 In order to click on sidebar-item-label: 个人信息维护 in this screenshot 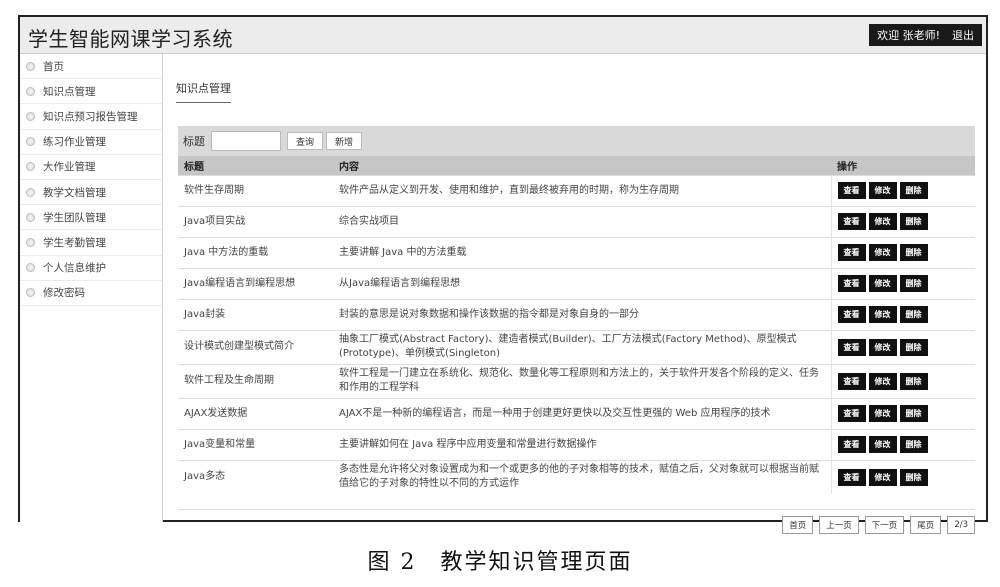, I will do `click(74, 268)`.